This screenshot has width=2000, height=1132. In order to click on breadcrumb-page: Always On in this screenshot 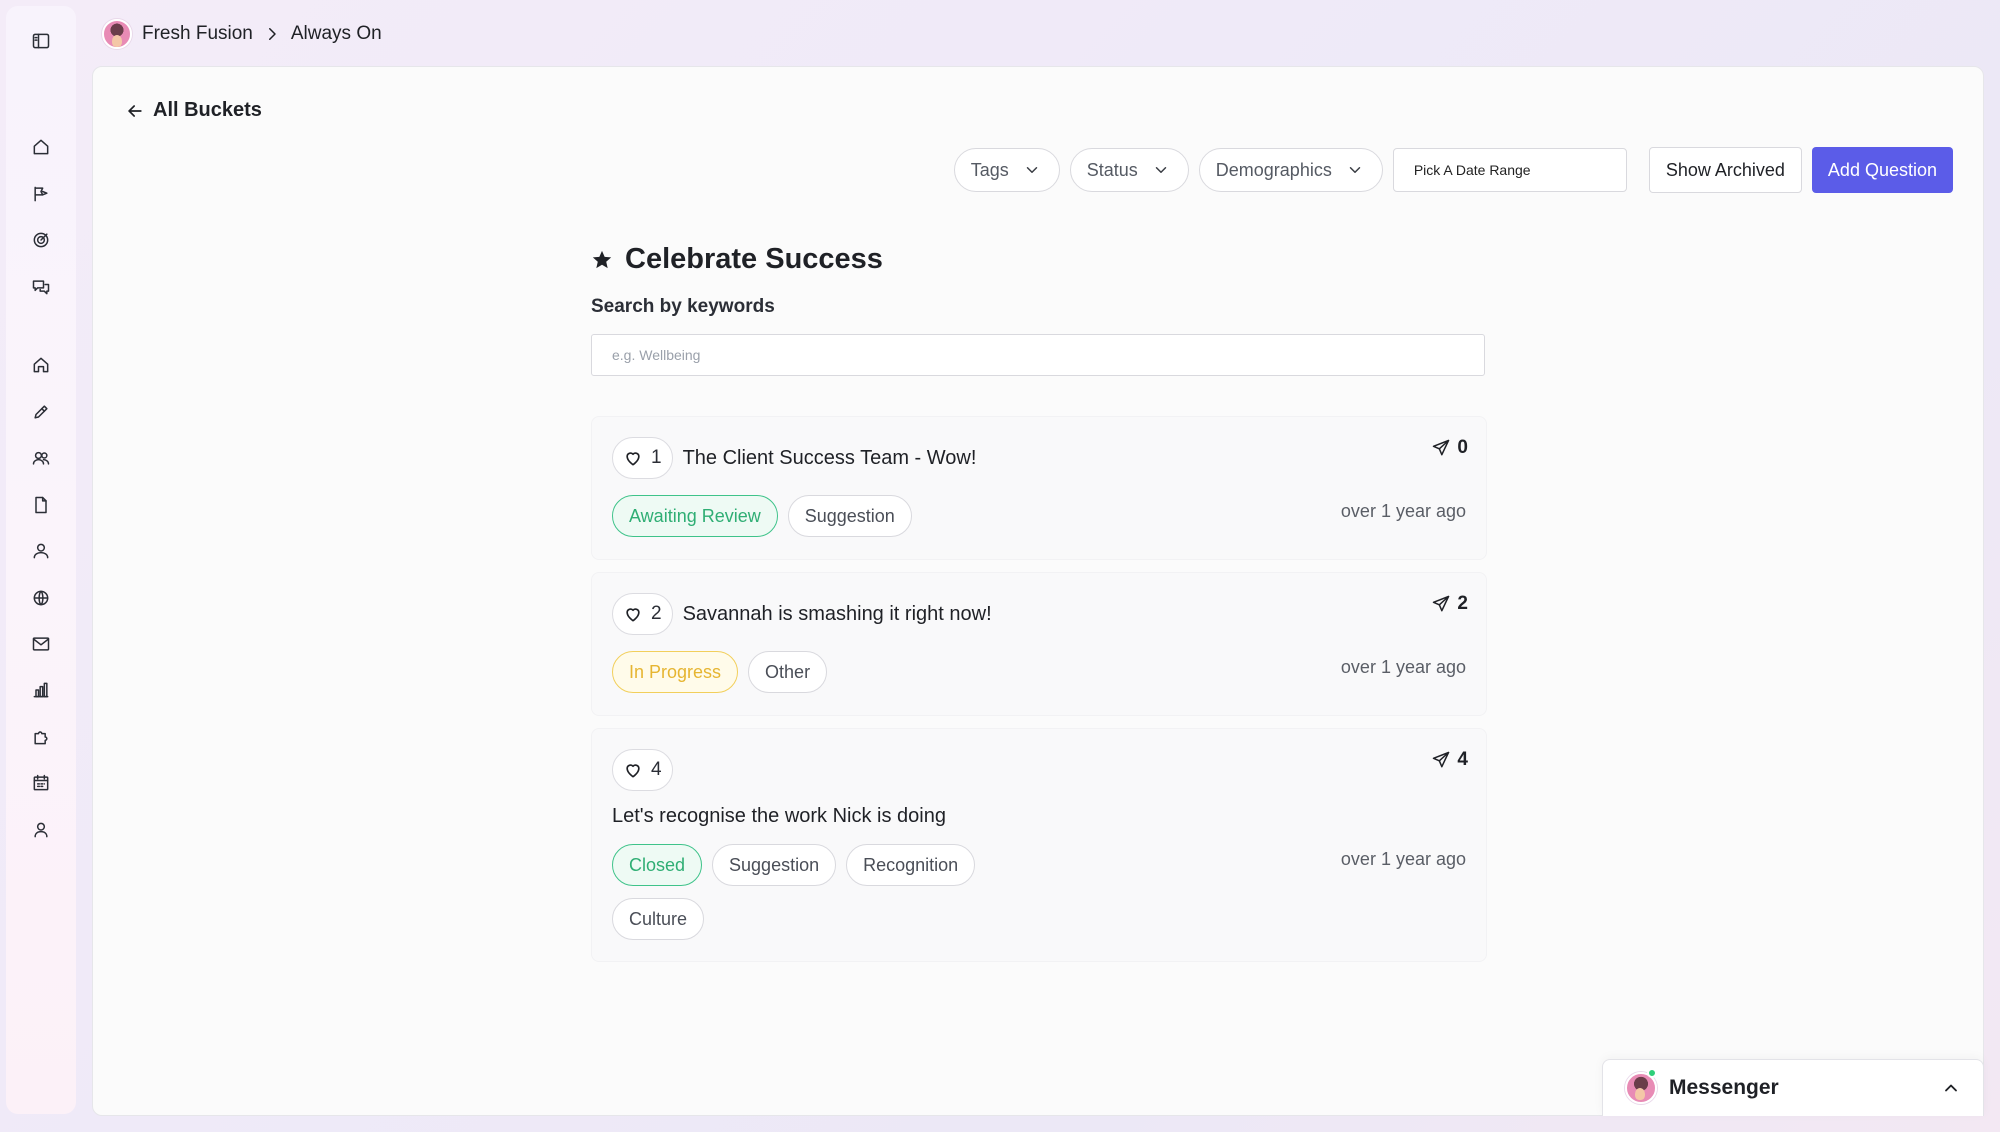, I will do `click(336, 33)`.